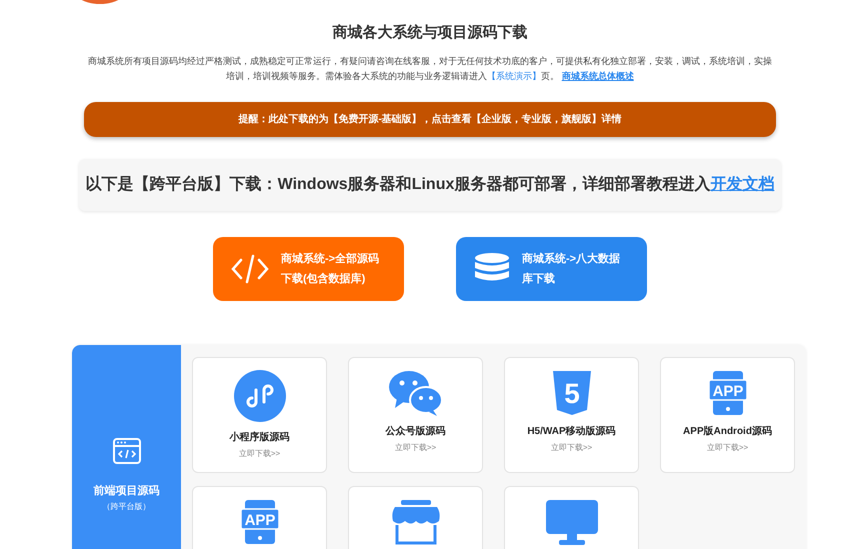  Describe the element at coordinates (308, 269) in the screenshot. I see `download-button: 商城系统->全部源码下载(包含数据库)` at that location.